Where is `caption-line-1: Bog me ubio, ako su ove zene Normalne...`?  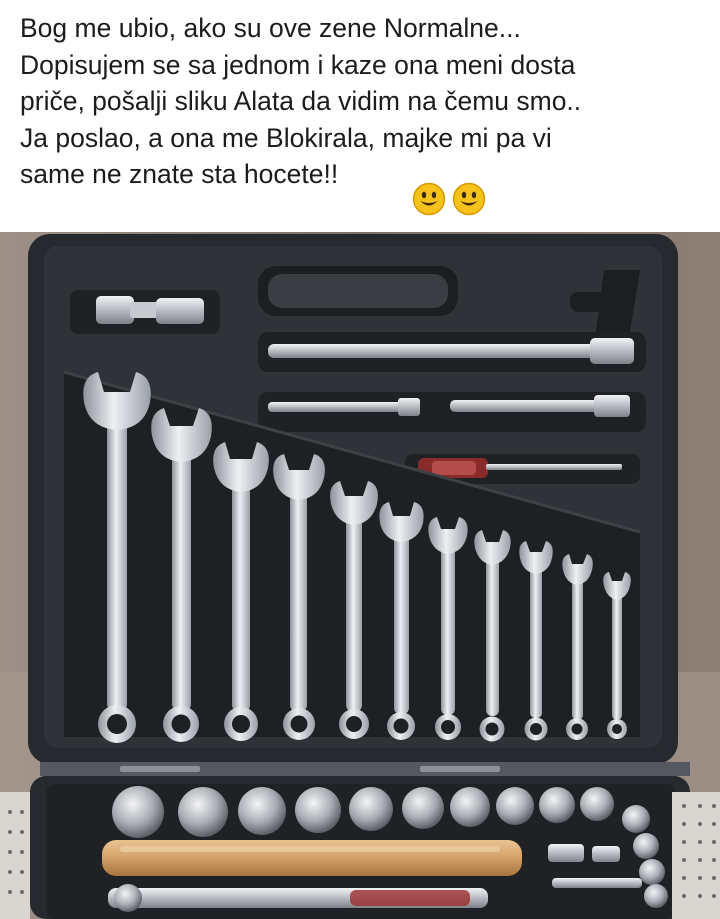
caption-line-1: Bog me ubio, ako su ove zene Normalne... is located at coordinates (270, 28).